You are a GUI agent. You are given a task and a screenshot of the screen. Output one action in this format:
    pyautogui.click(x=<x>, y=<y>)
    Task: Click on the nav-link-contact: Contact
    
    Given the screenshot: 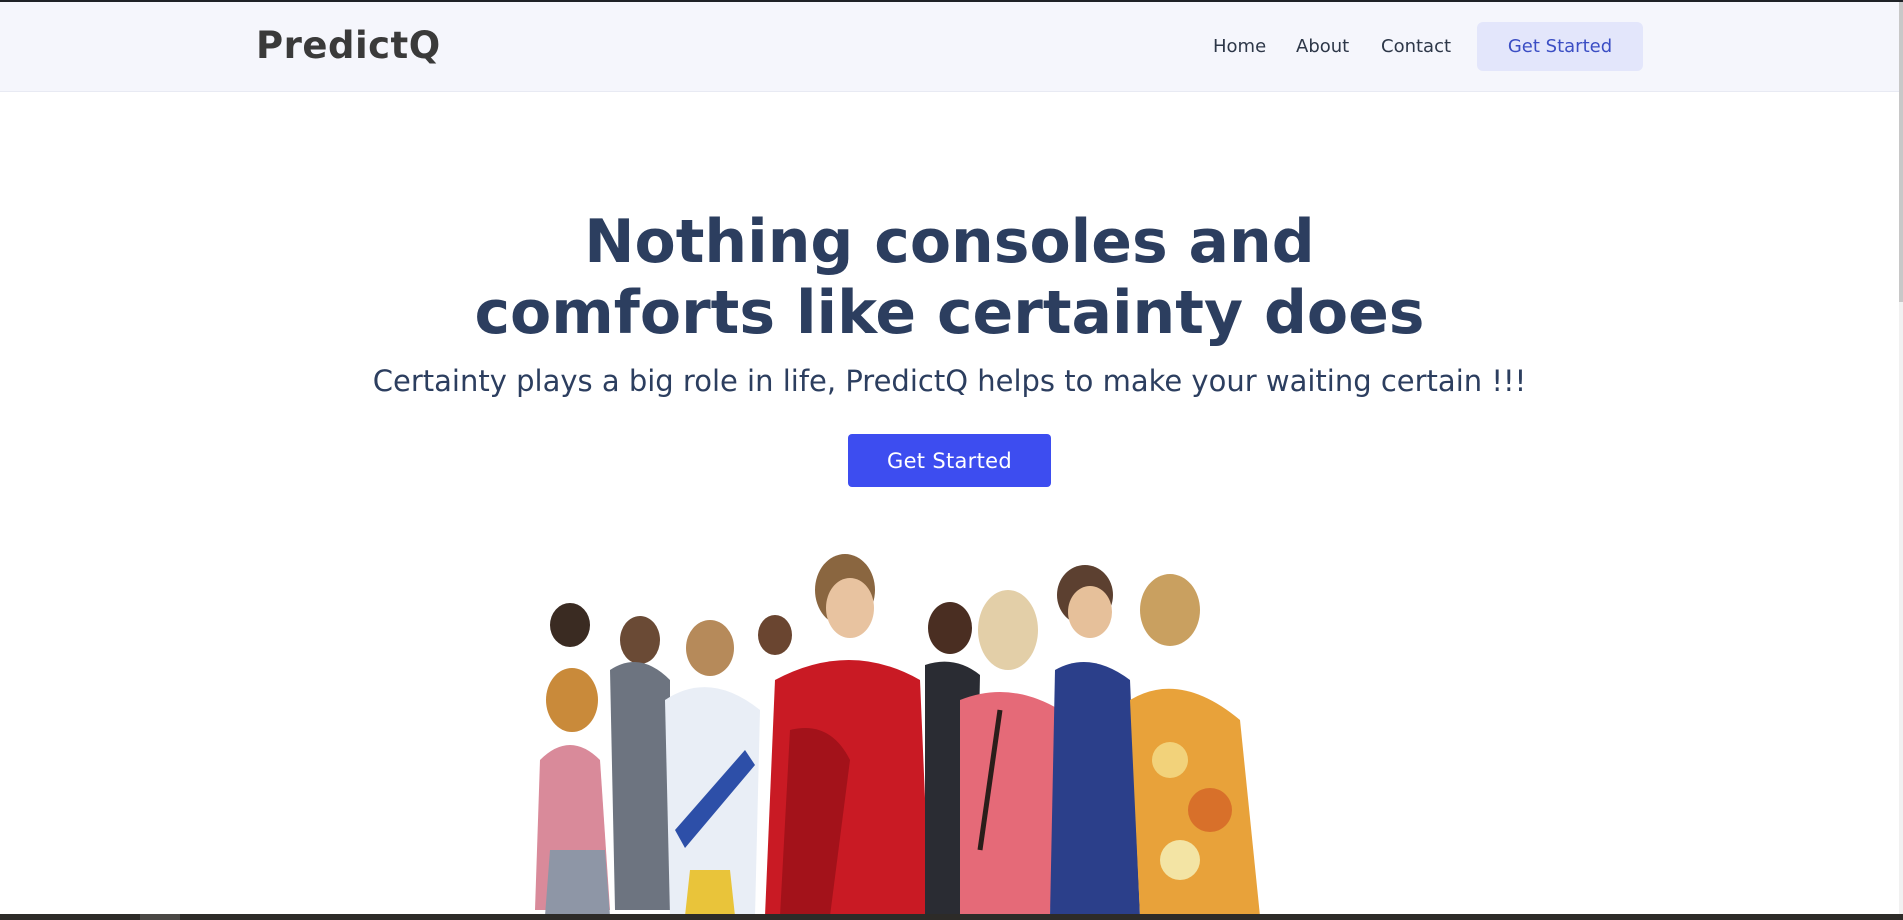 What is the action you would take?
    pyautogui.click(x=1416, y=46)
    